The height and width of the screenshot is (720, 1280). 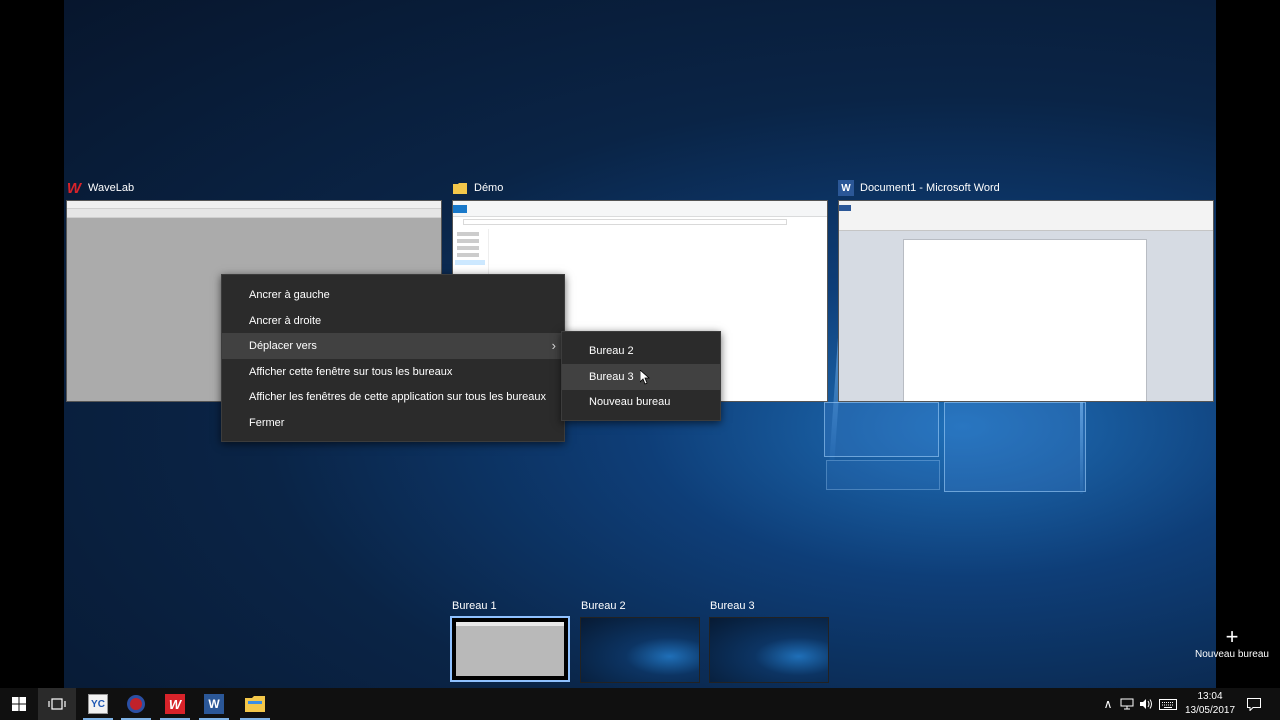 What do you see at coordinates (641, 402) in the screenshot?
I see `submenu-item-new-desktop: Nouveau bureau` at bounding box center [641, 402].